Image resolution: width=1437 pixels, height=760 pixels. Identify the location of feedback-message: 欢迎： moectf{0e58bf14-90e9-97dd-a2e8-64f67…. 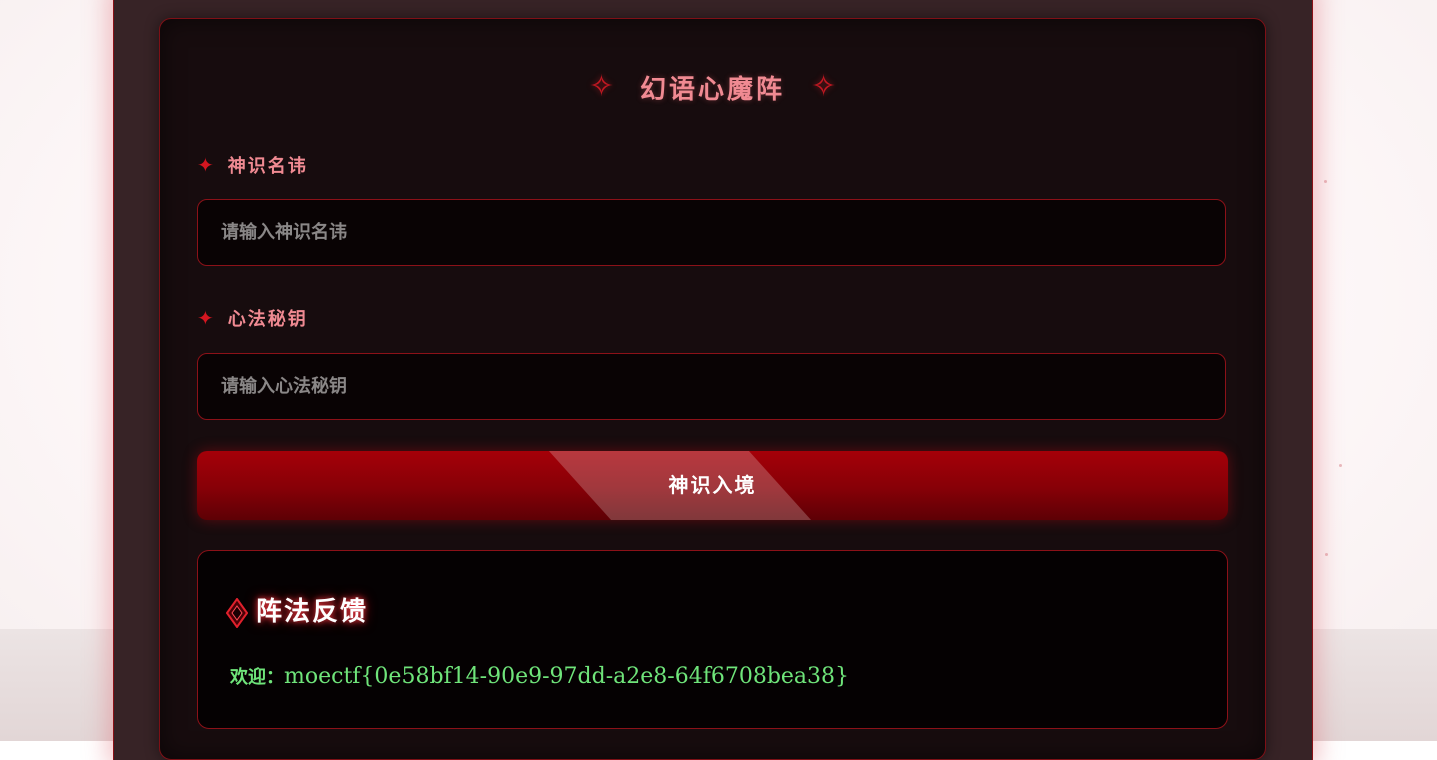
(539, 676).